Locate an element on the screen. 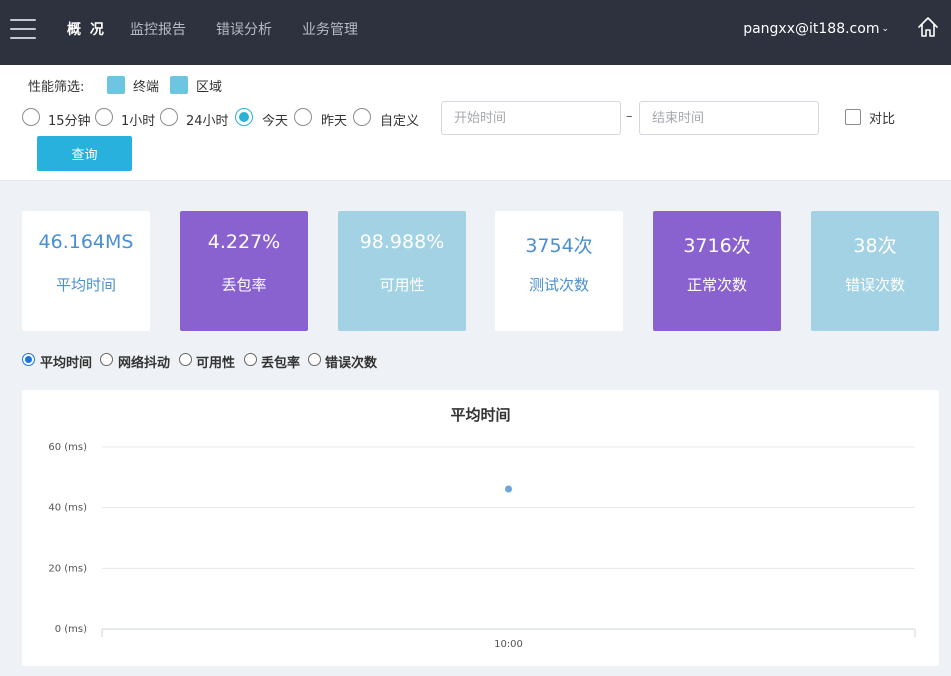 The image size is (951, 676). stat-card-error-count: 38次 错误次数 is located at coordinates (875, 271).